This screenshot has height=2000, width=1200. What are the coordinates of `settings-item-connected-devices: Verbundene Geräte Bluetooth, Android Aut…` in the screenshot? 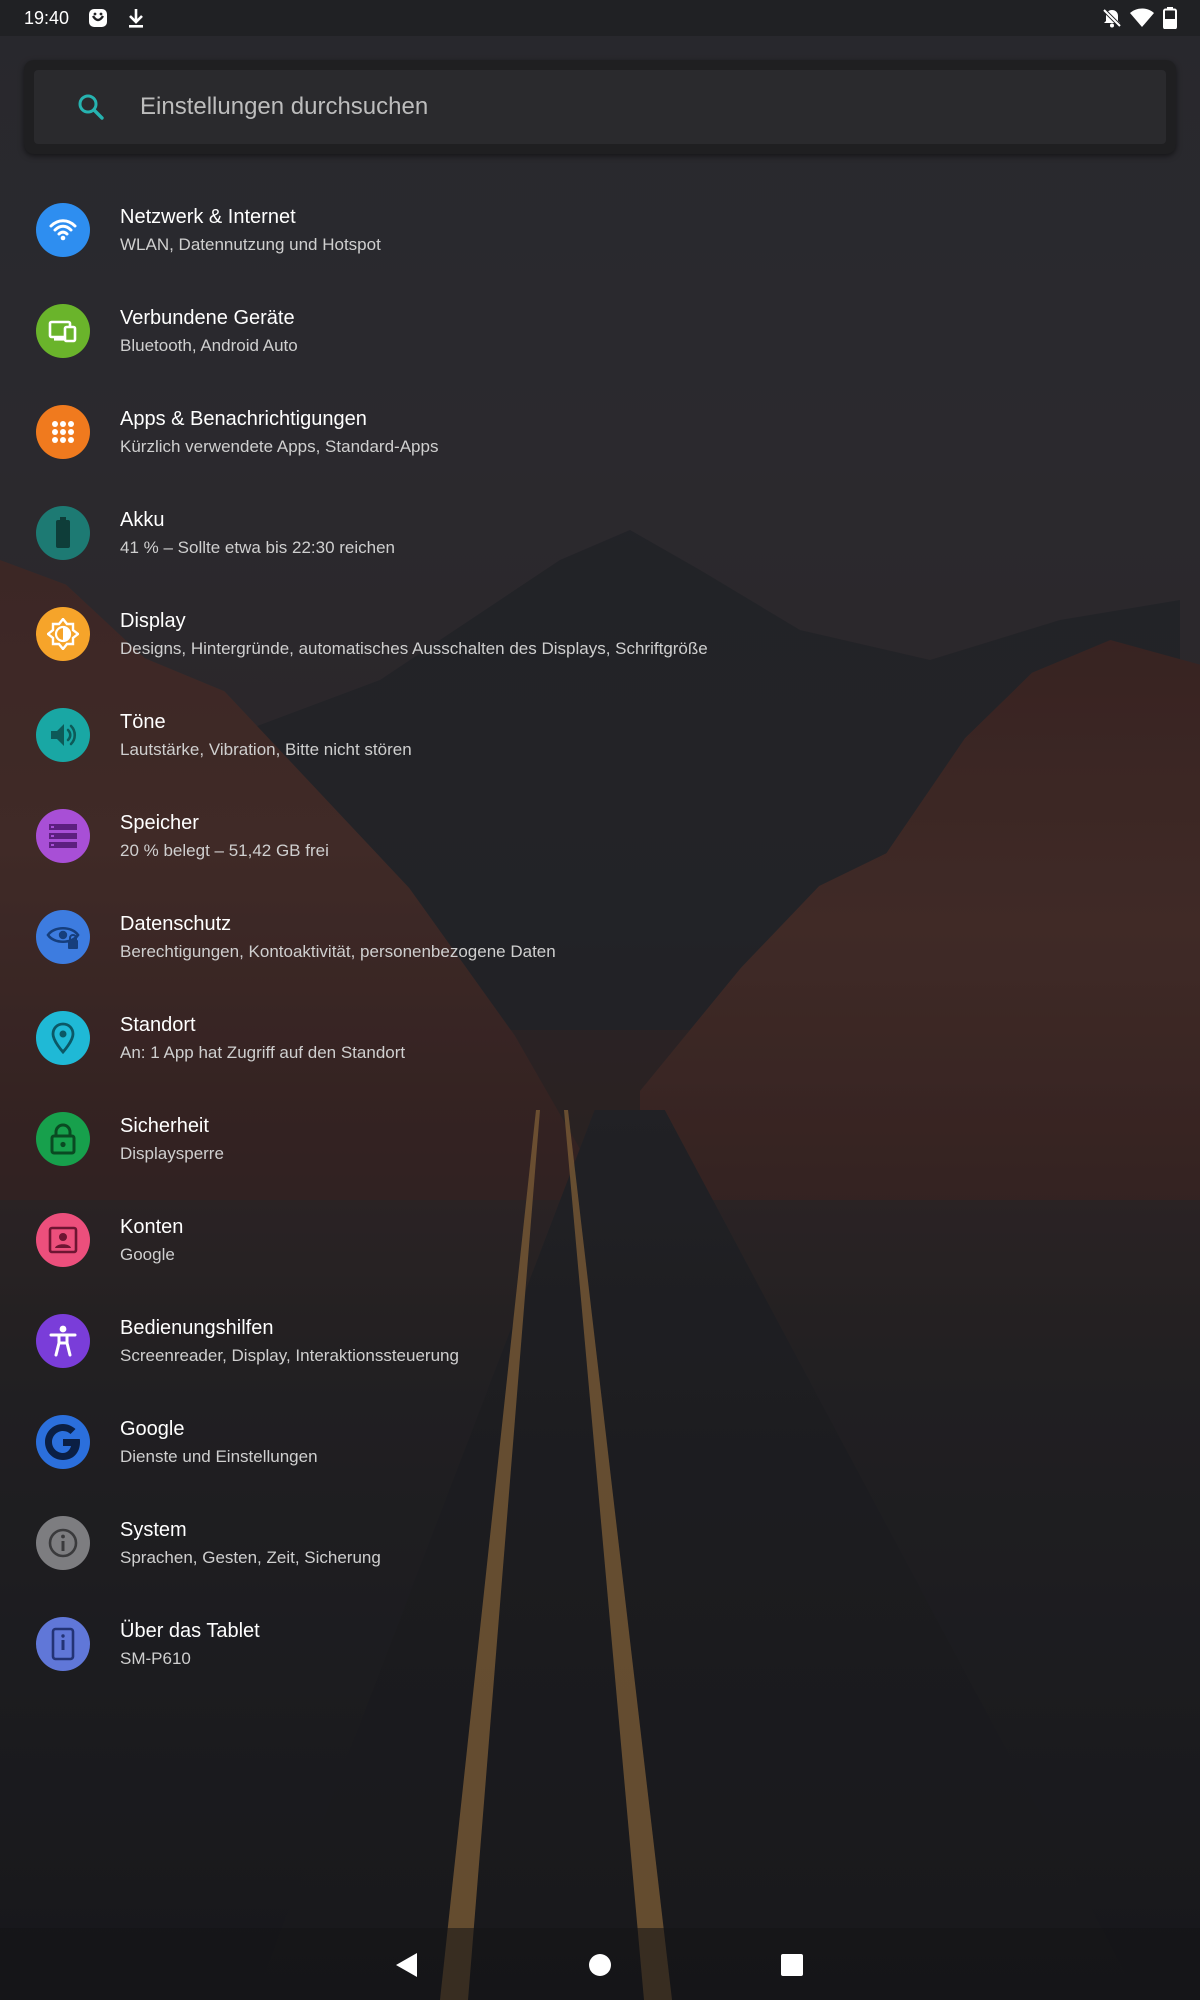 It's located at (600, 331).